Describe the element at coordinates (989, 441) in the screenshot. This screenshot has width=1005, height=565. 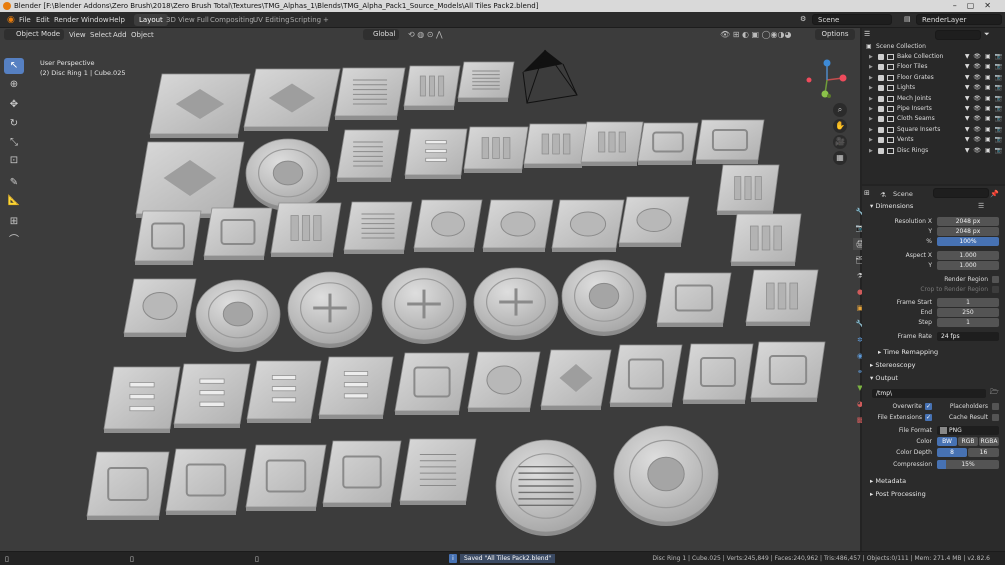
I see `color-rgba-button: RGBA` at that location.